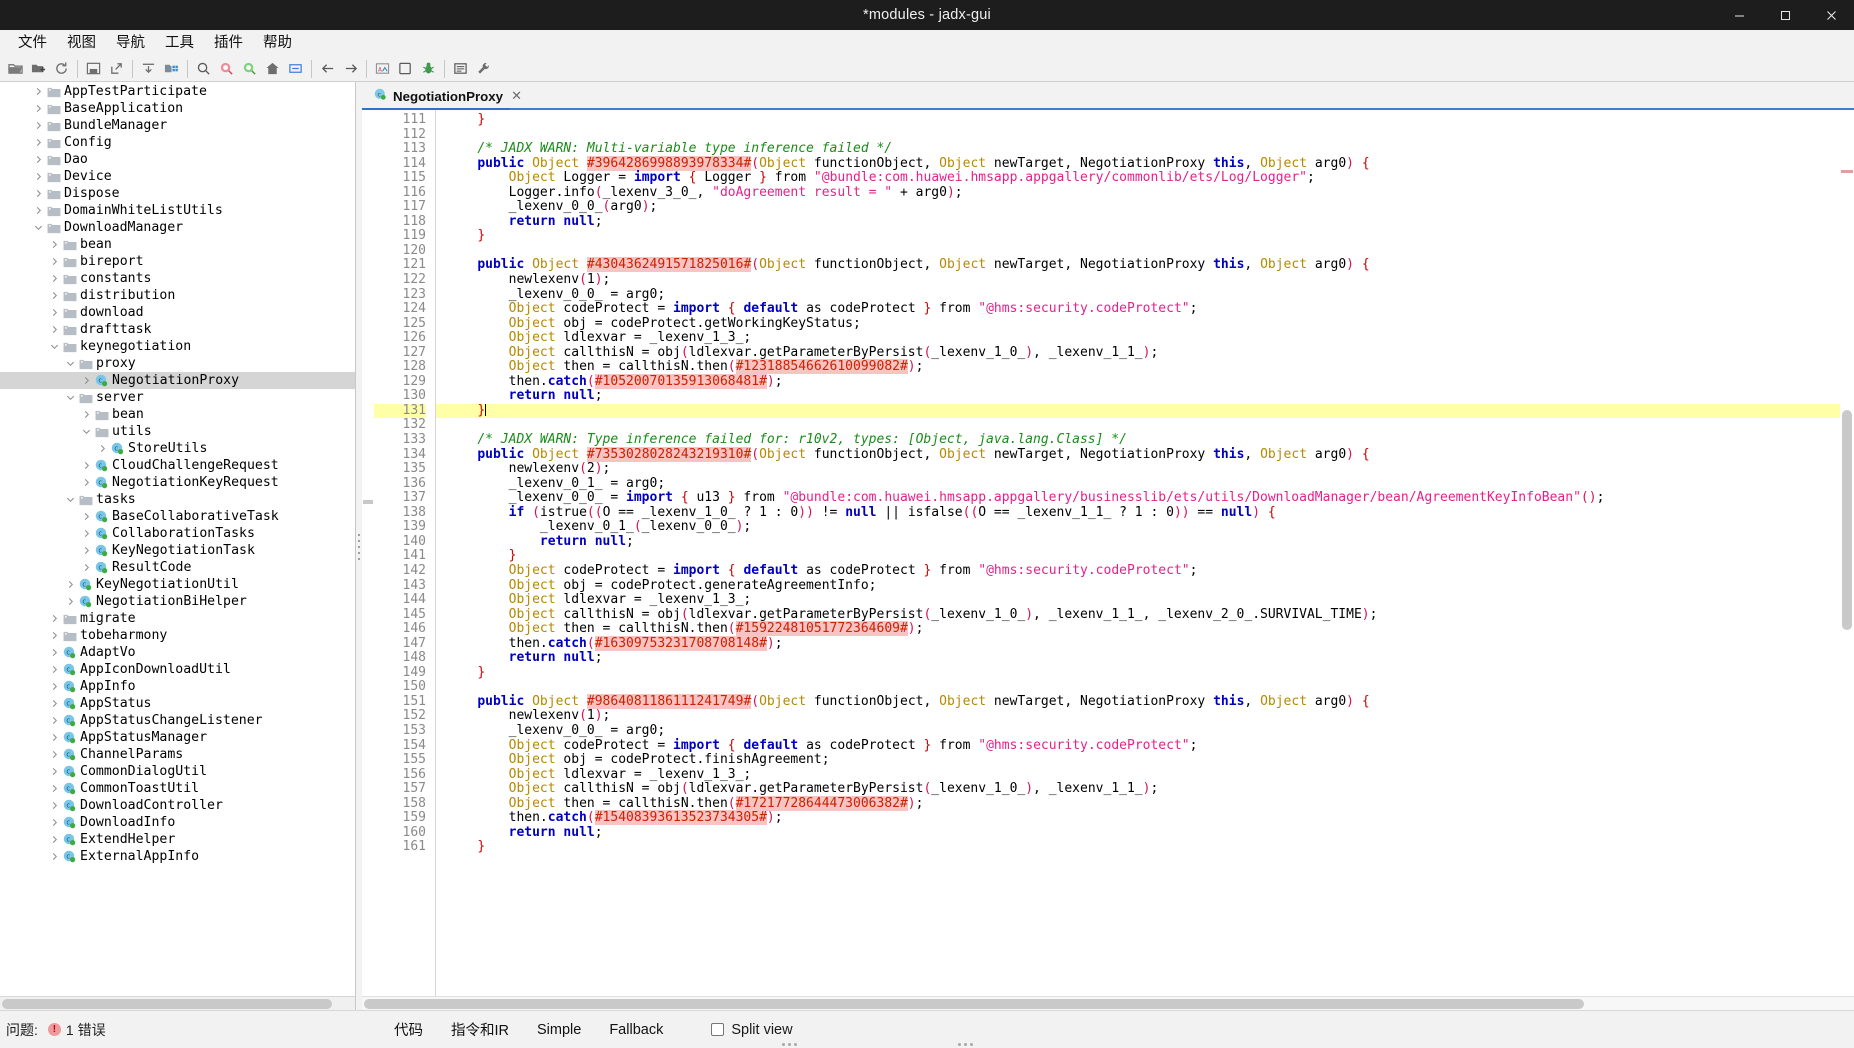 The height and width of the screenshot is (1048, 1854). Describe the element at coordinates (81, 43) in the screenshot. I see `menu-view: 视图` at that location.